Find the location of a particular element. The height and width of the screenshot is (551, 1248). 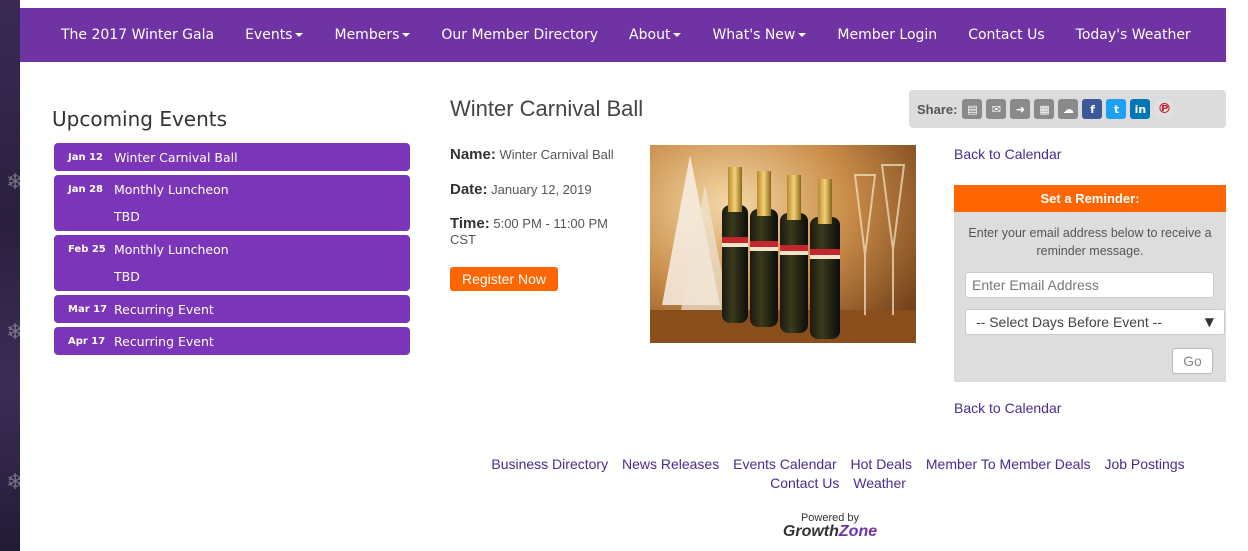

footer-link-weather: Weather is located at coordinates (879, 483).